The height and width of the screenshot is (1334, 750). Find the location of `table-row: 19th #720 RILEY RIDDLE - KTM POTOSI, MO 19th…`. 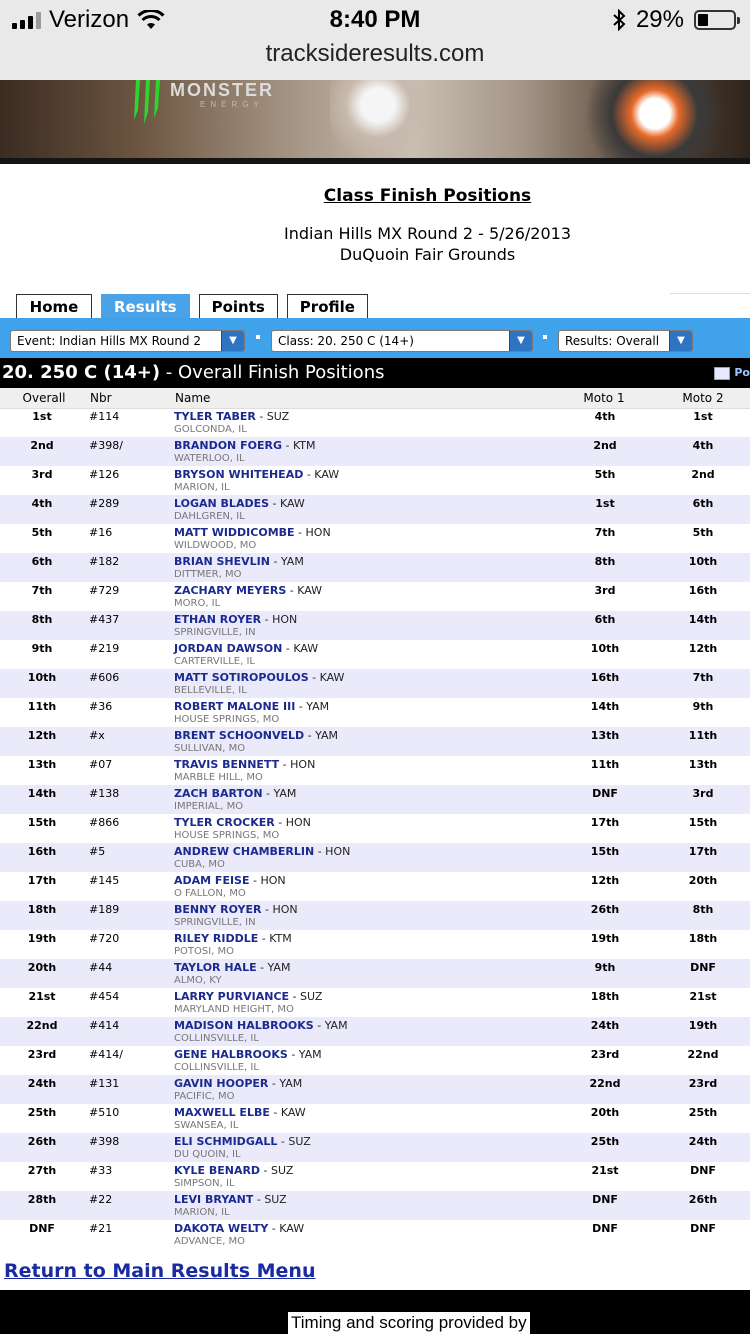

table-row: 19th #720 RILEY RIDDLE - KTM POTOSI, MO 19th… is located at coordinates (375, 944).